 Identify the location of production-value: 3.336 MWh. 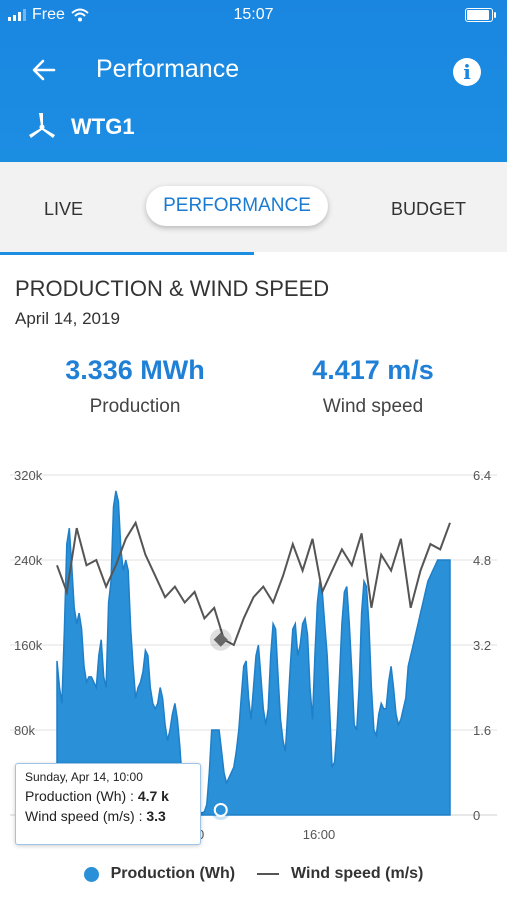
(135, 370).